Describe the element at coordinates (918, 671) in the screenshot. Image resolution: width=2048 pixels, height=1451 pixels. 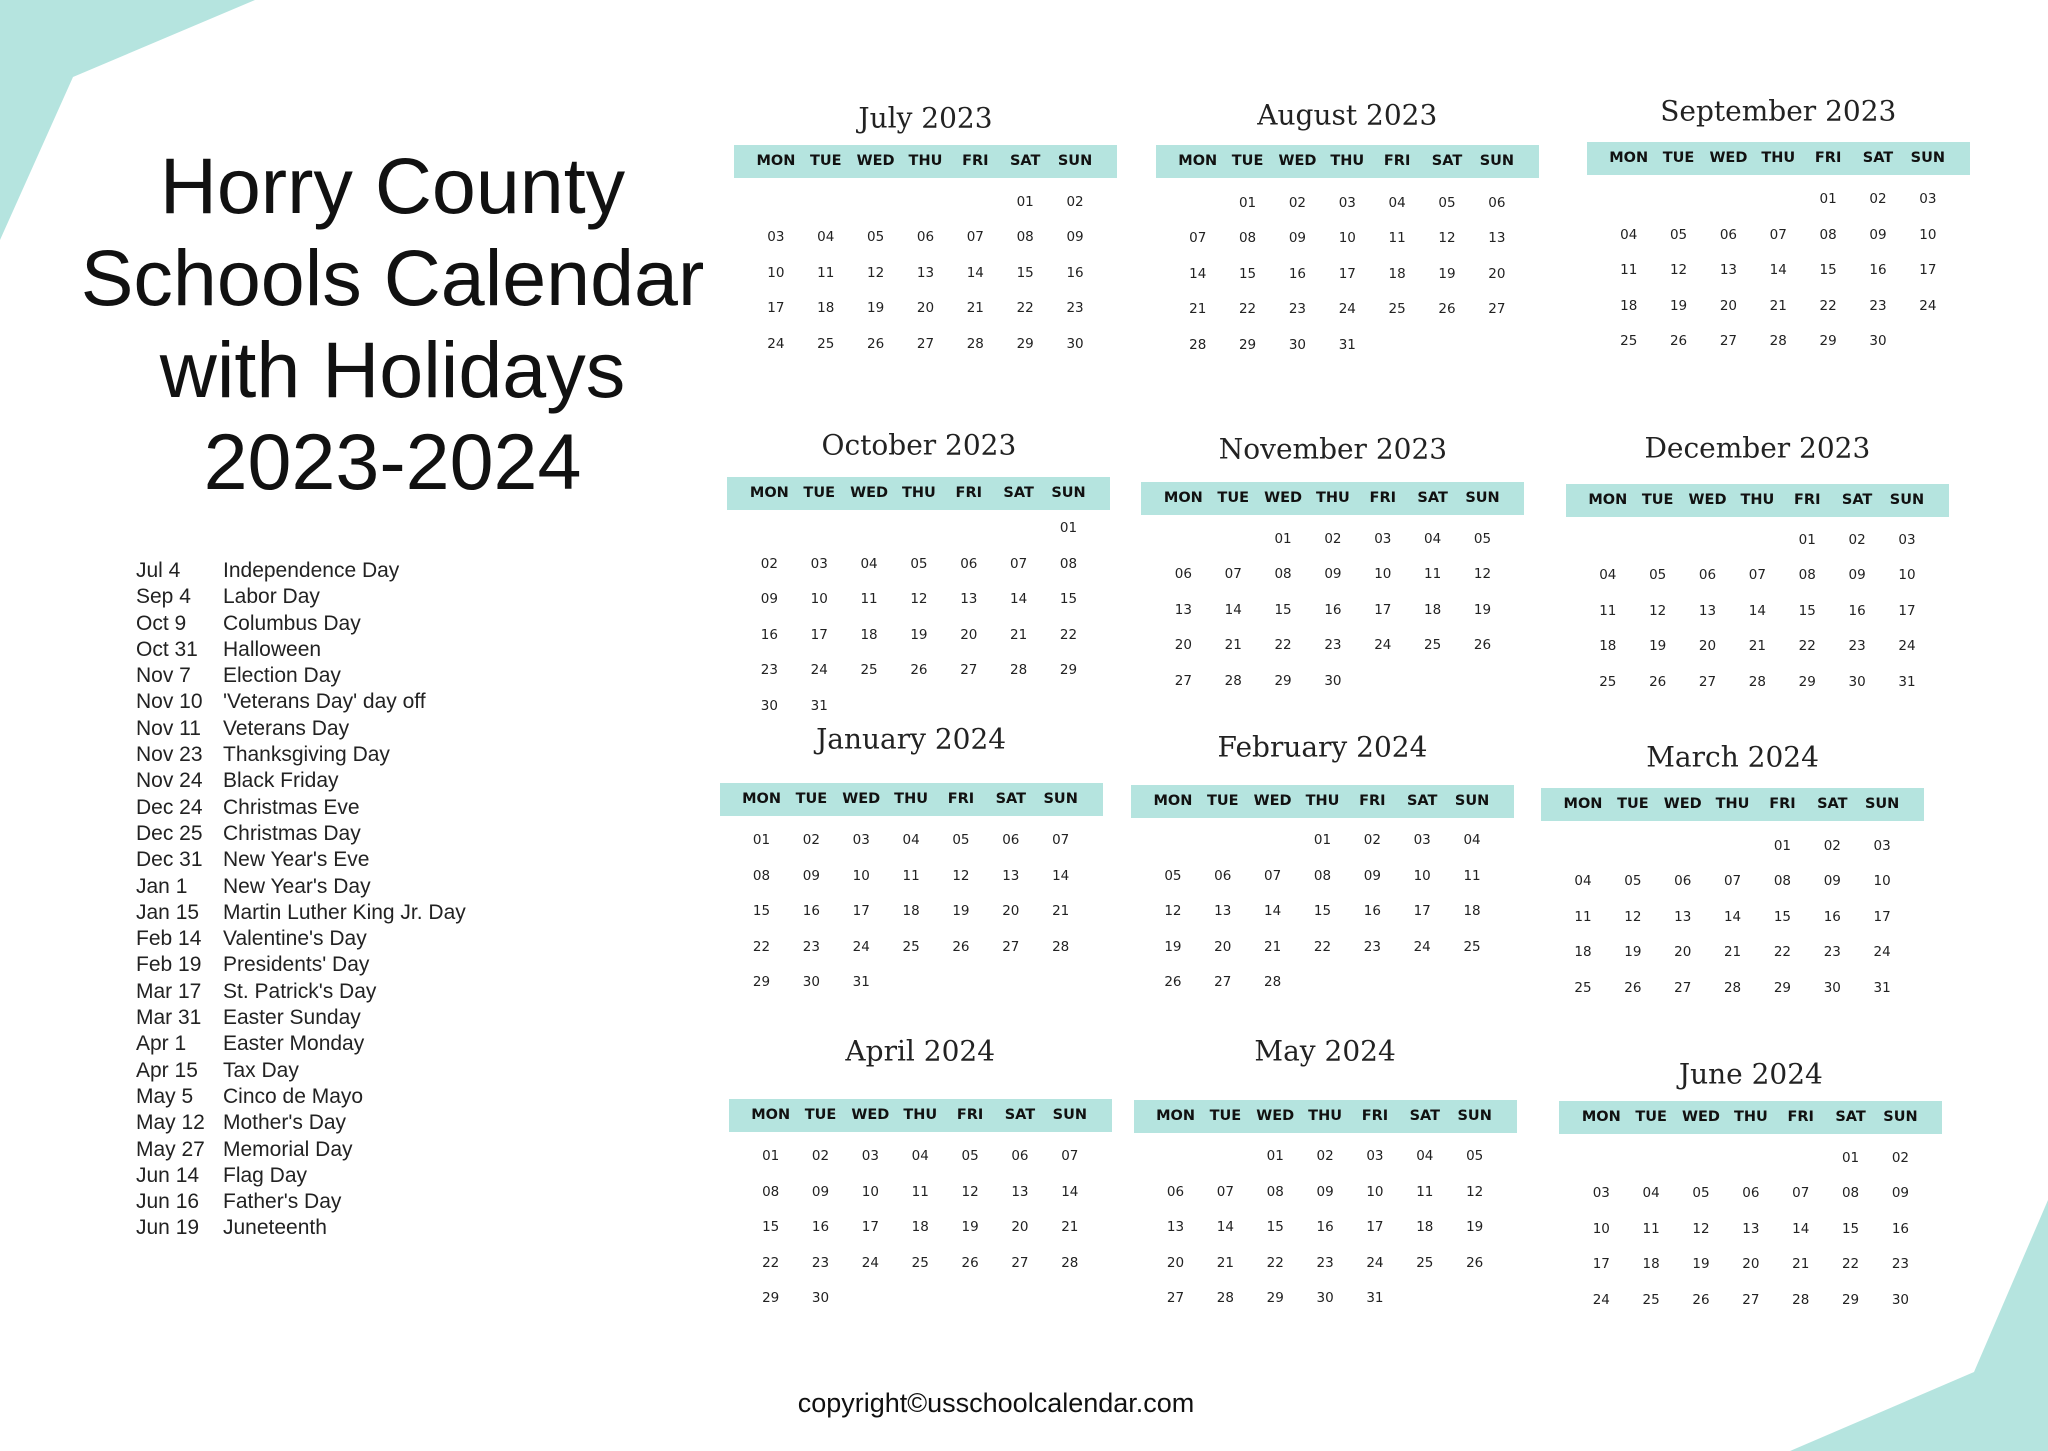
I see `week-row: 23 24 25 26 27 28 29` at that location.